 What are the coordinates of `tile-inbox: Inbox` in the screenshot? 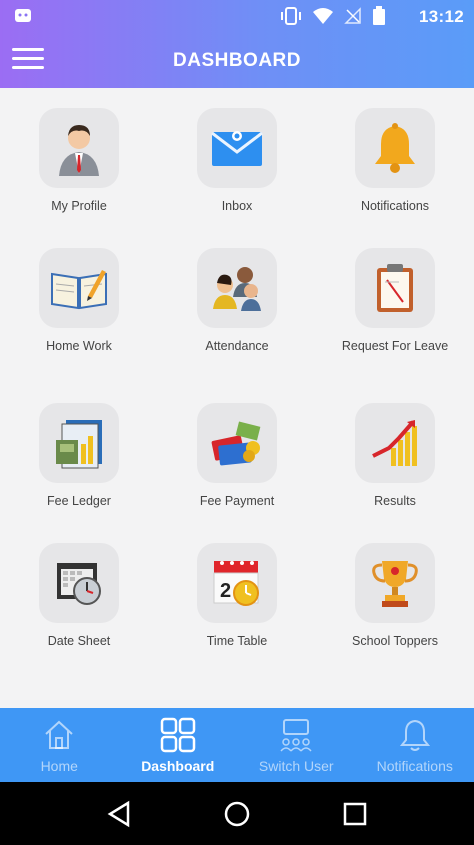 It's located at (237, 161).